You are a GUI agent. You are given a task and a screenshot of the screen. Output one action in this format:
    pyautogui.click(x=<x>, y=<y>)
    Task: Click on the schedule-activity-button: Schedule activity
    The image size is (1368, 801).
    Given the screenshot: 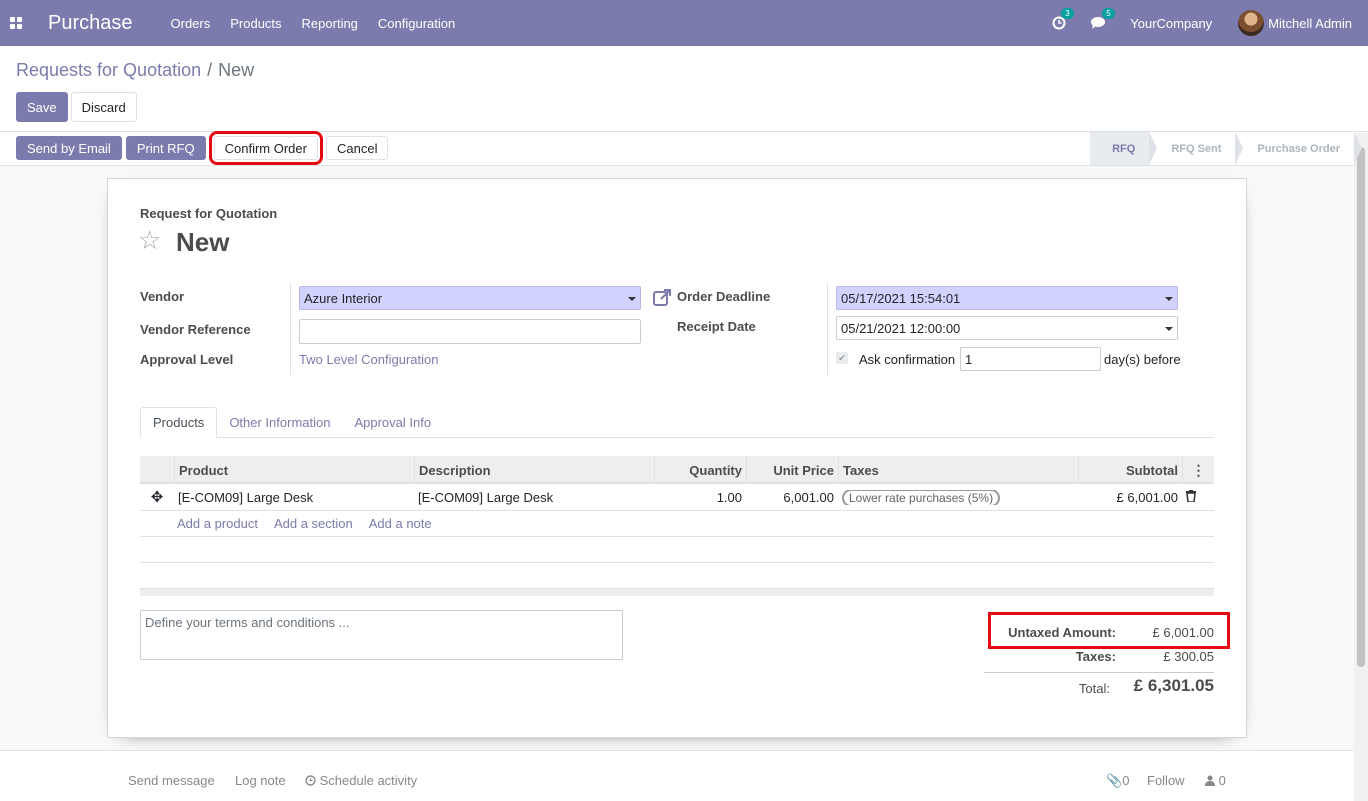 What is the action you would take?
    pyautogui.click(x=361, y=780)
    